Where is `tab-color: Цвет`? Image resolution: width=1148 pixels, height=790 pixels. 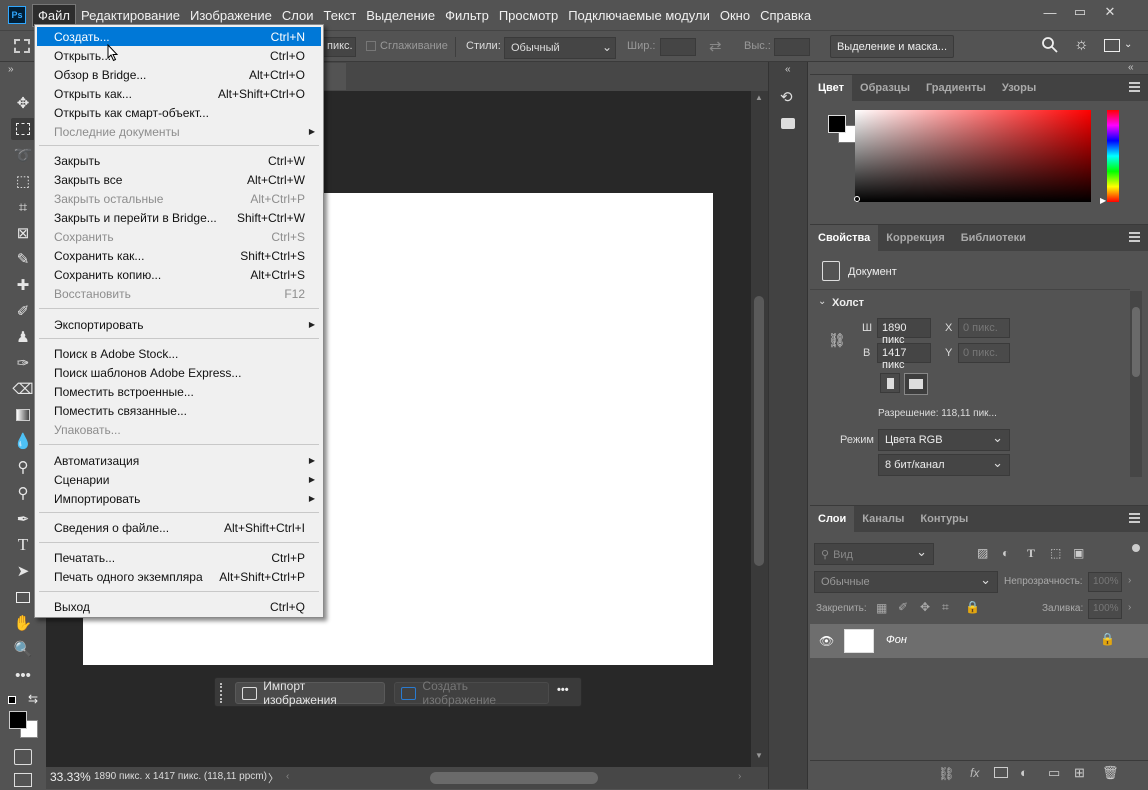
tab-color: Цвет is located at coordinates (831, 88).